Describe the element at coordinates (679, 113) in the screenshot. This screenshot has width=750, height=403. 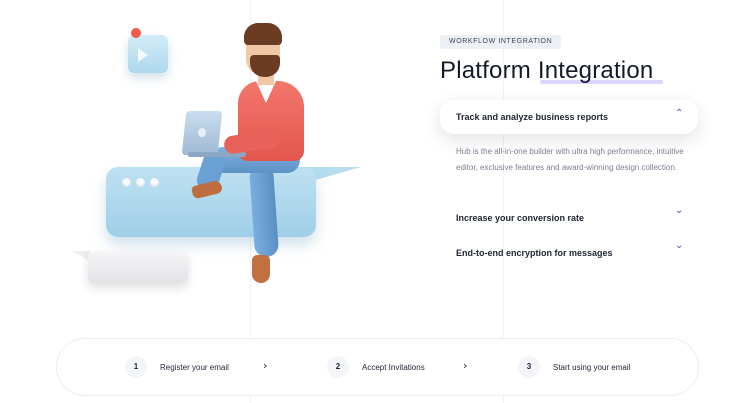
I see `chevron-up-icon: ⌃` at that location.